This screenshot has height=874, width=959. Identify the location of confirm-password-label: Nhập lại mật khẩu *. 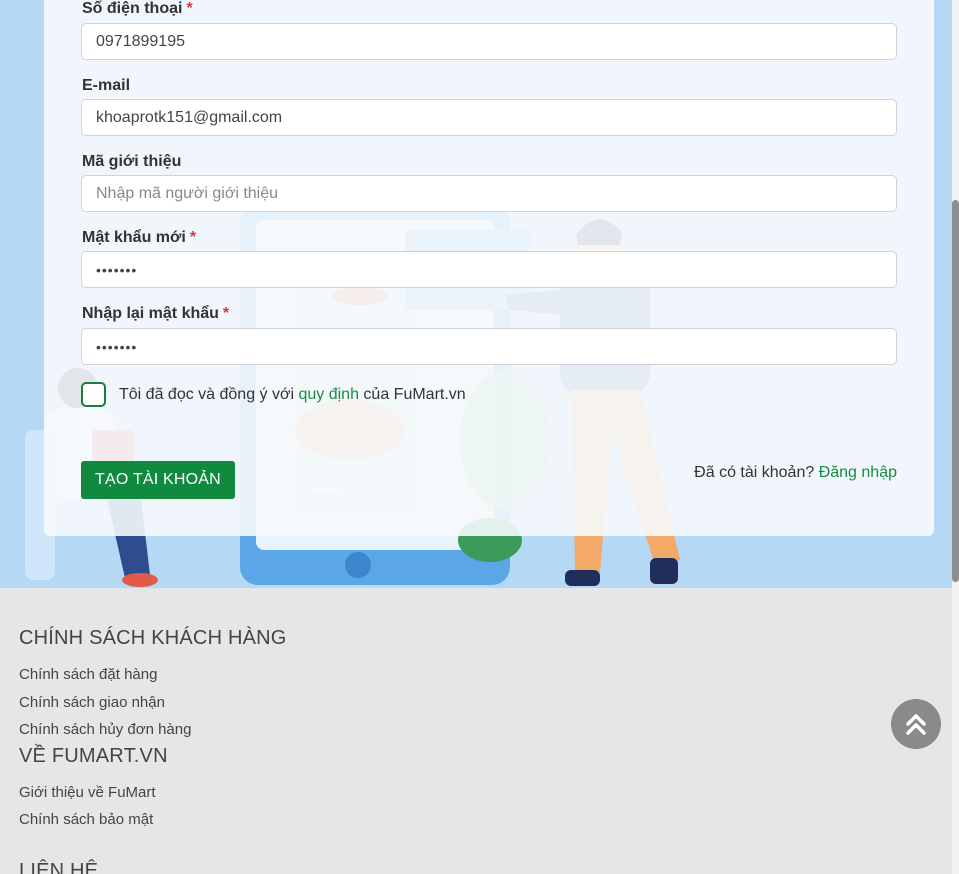
(156, 313).